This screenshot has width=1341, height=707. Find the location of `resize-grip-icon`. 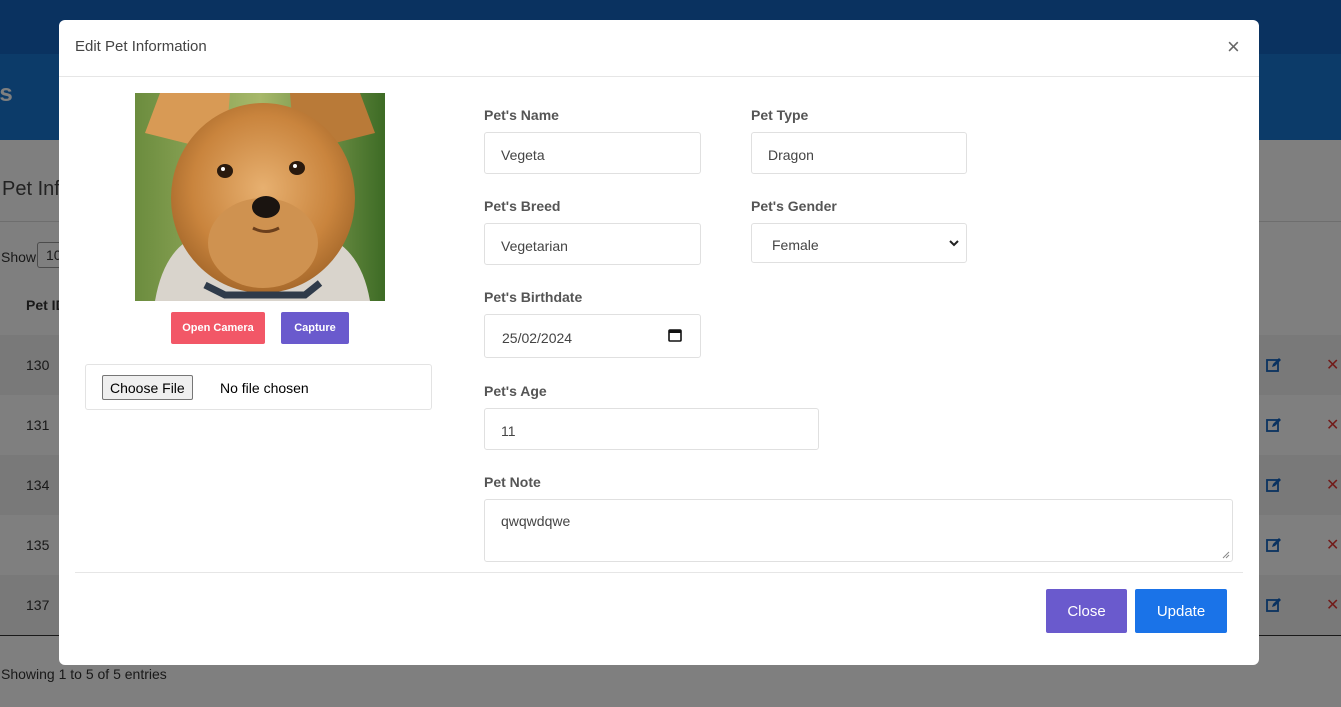

resize-grip-icon is located at coordinates (1226, 555).